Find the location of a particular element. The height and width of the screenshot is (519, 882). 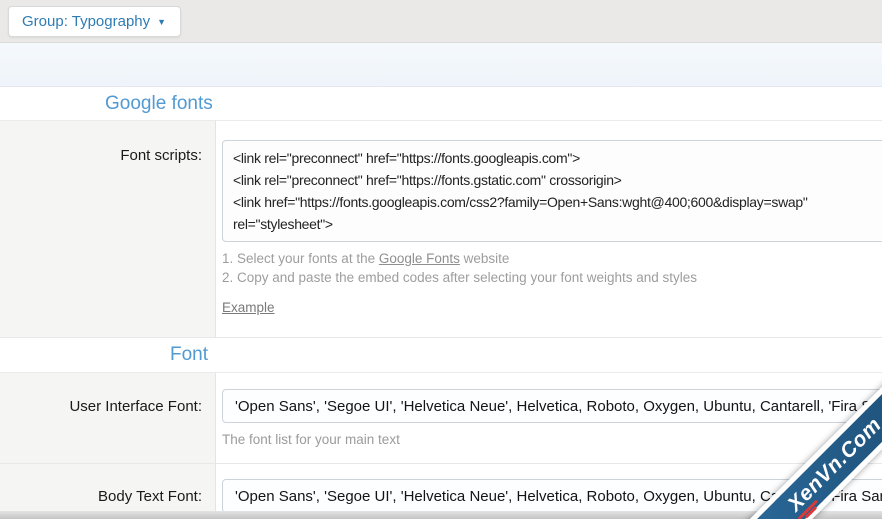

instruction-1-prefix: 1. Select your fonts at the is located at coordinates (300, 258).